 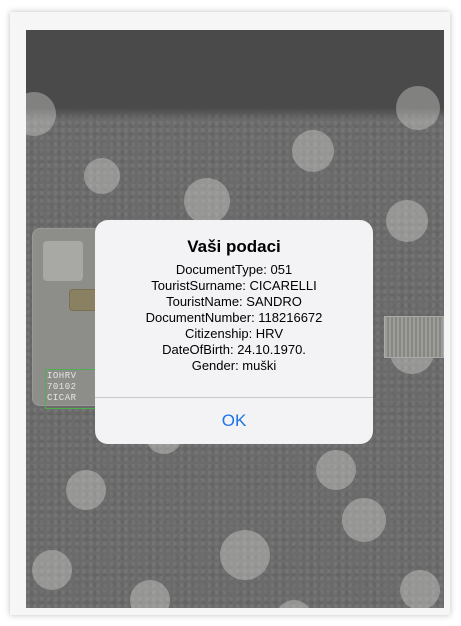 I want to click on alert-title: Vaši podaci, so click(x=234, y=246).